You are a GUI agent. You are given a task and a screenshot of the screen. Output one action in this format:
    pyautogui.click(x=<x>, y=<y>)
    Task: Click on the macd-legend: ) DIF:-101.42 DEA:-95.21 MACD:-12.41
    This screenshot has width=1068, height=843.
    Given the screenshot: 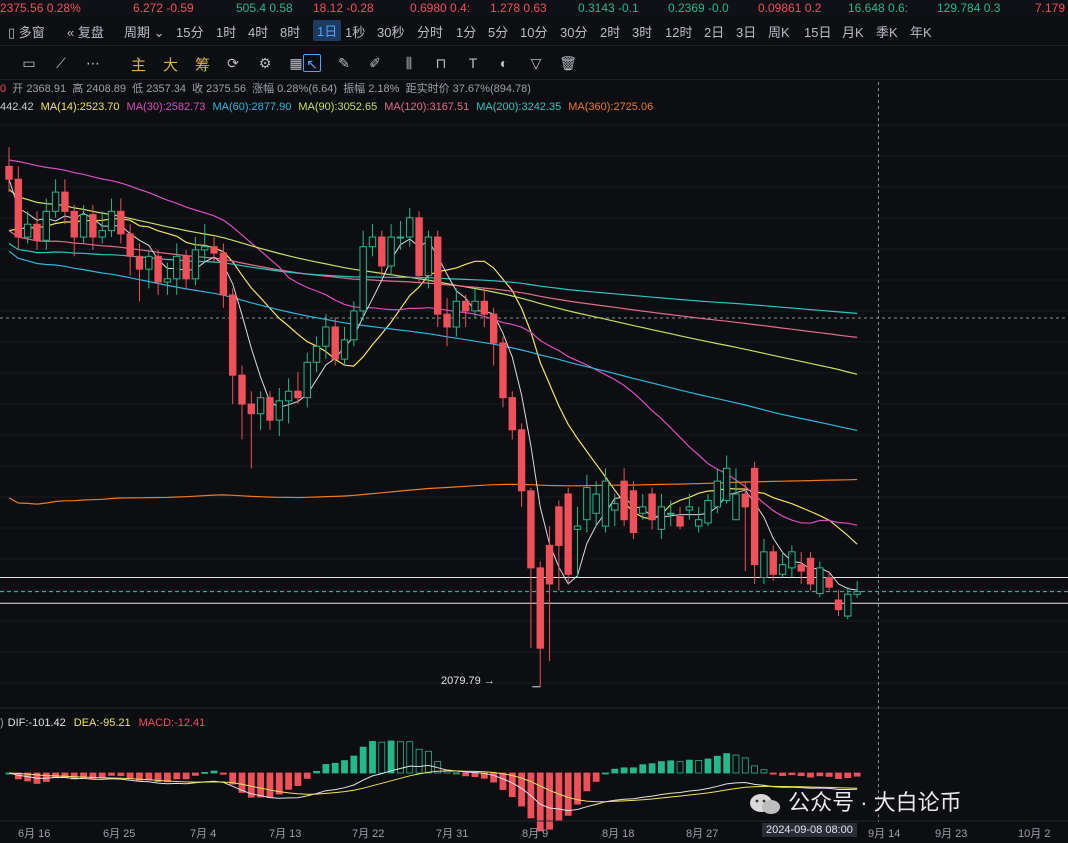 What is the action you would take?
    pyautogui.click(x=106, y=723)
    